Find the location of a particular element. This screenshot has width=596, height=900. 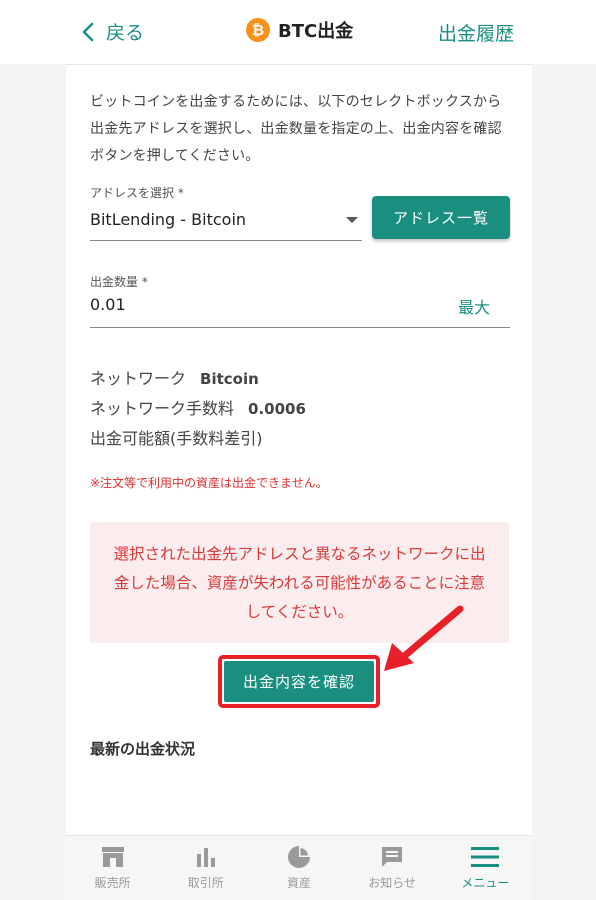

nav-item-menu: メニュー is located at coordinates (485, 868).